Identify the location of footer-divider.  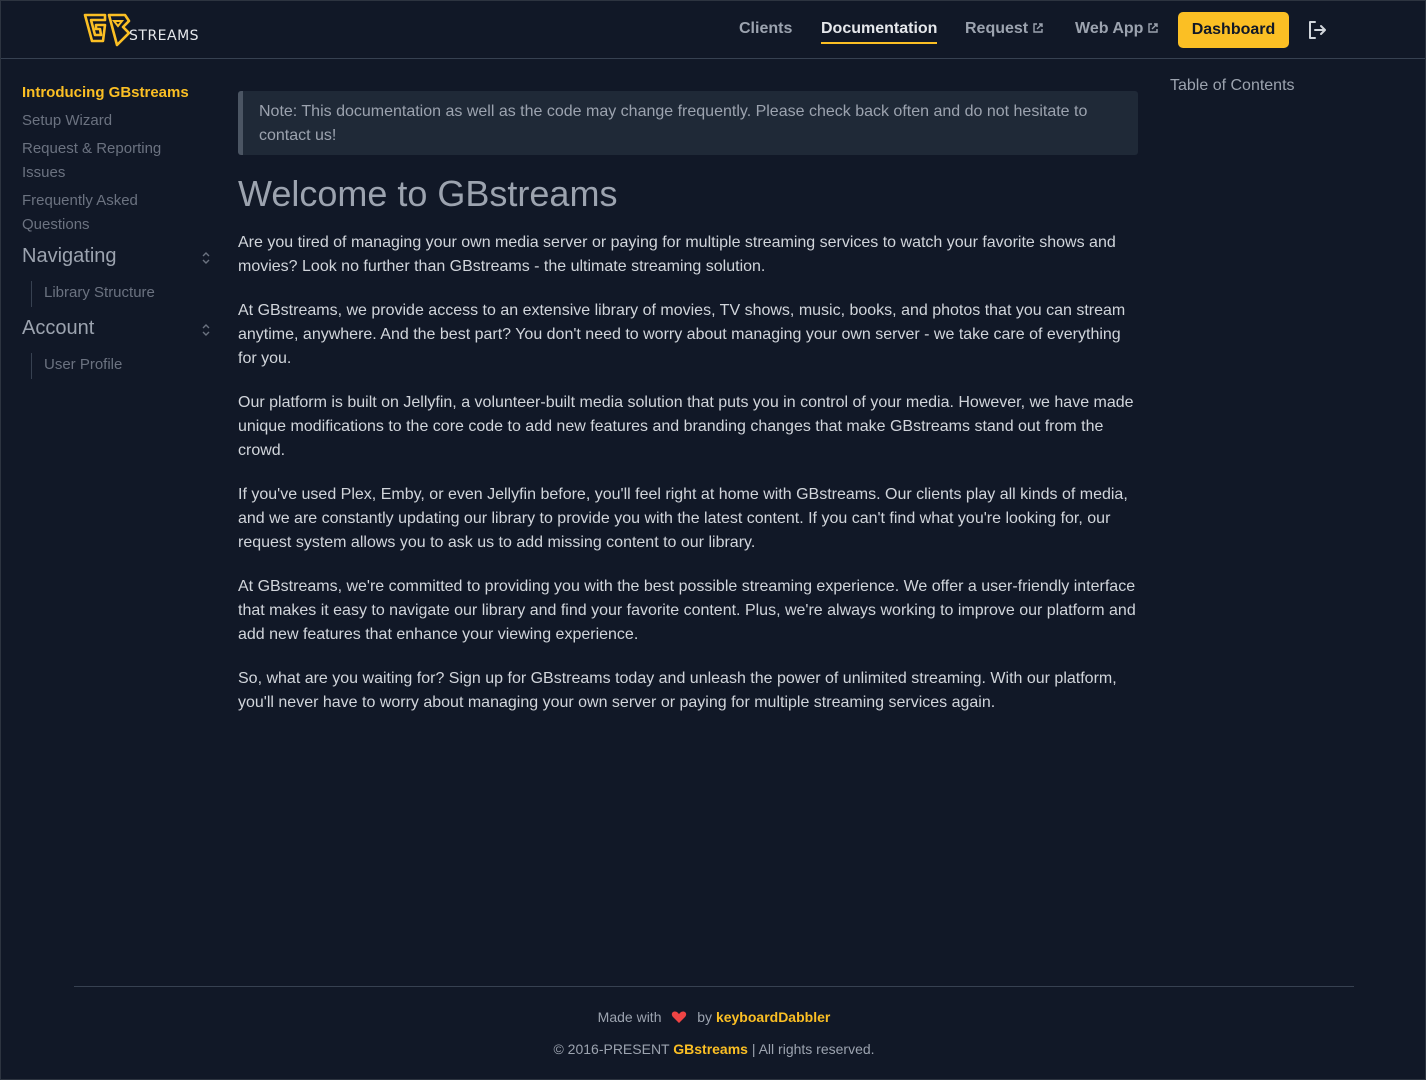
(714, 986).